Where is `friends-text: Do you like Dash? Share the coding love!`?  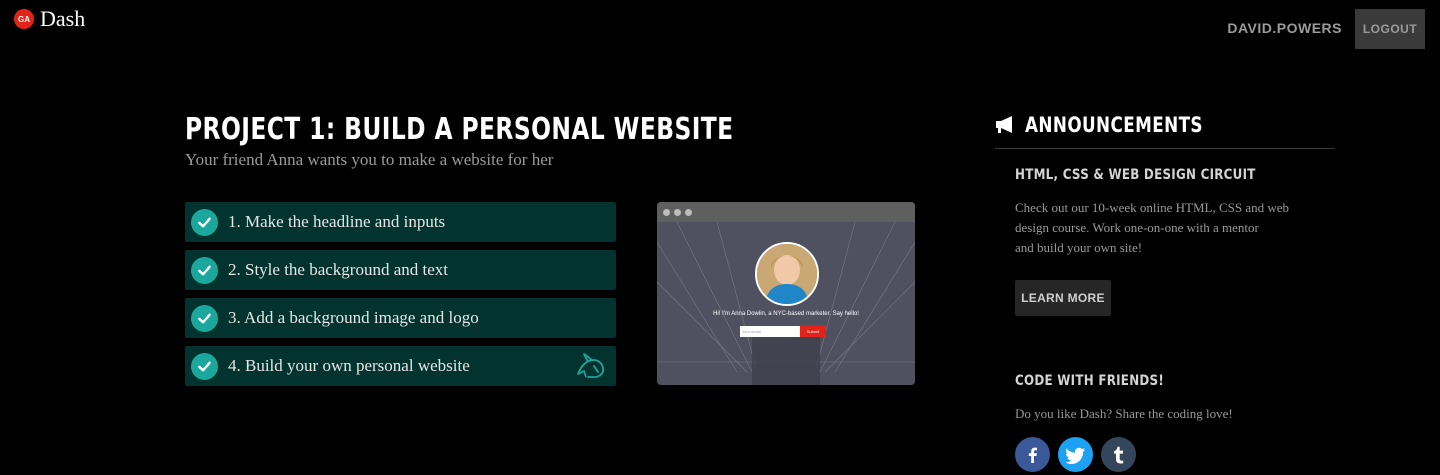
friends-text: Do you like Dash? Share the coding love! is located at coordinates (1124, 413).